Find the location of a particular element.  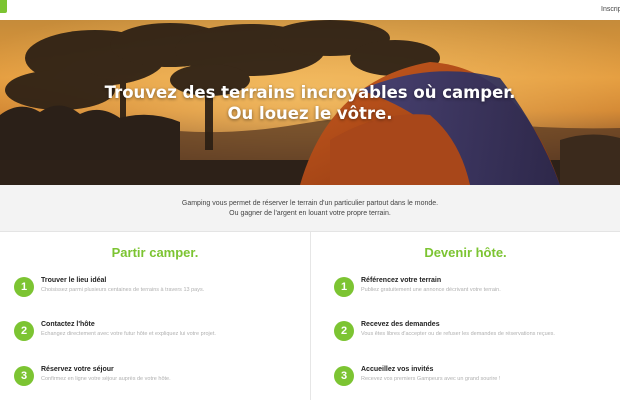

step-title: Accueillez vos invités is located at coordinates (397, 369).